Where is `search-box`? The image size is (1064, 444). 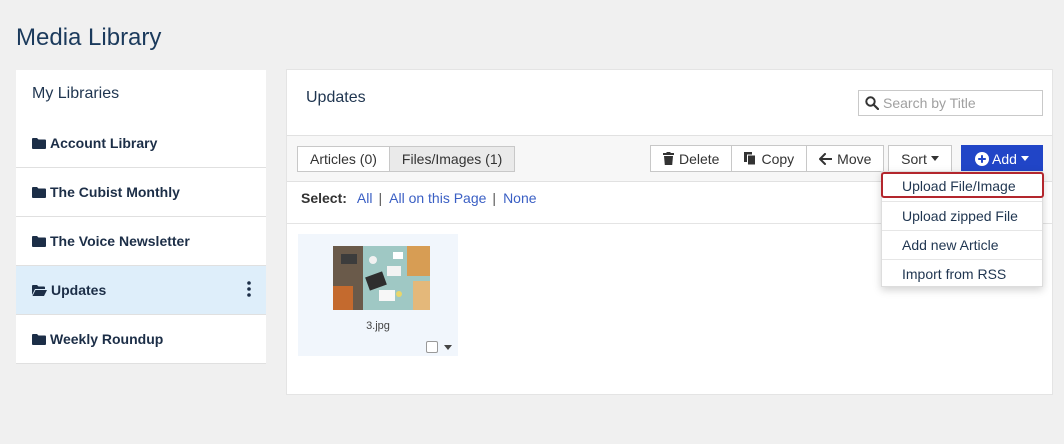
search-box is located at coordinates (950, 103).